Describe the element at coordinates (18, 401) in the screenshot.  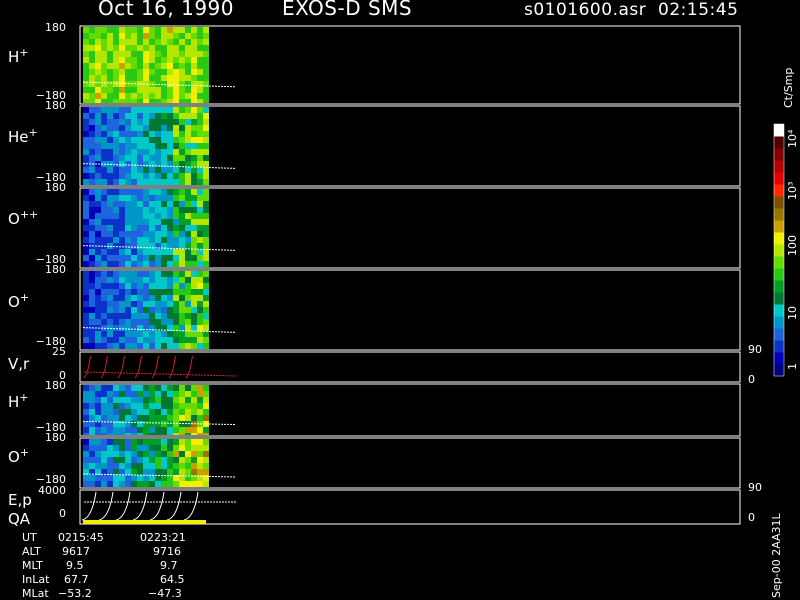
I see `panel-label-h-plus-2: H+` at that location.